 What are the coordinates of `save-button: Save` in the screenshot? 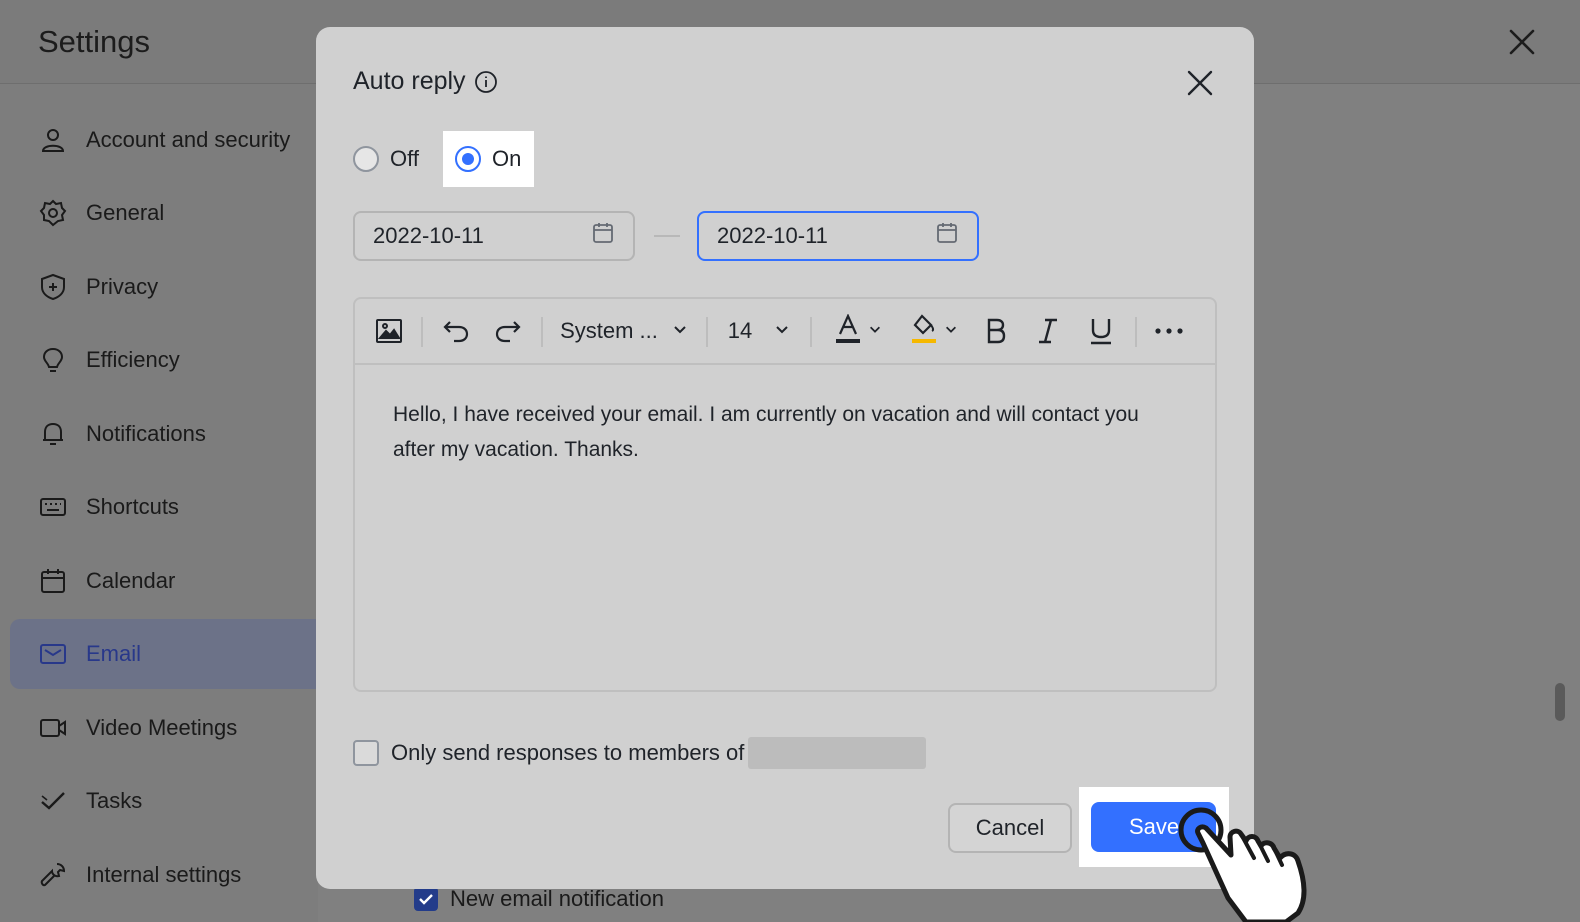 It's located at (1153, 827).